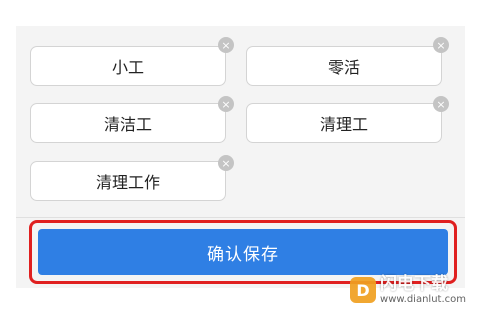  I want to click on tag-label: 清理工作, so click(127, 182).